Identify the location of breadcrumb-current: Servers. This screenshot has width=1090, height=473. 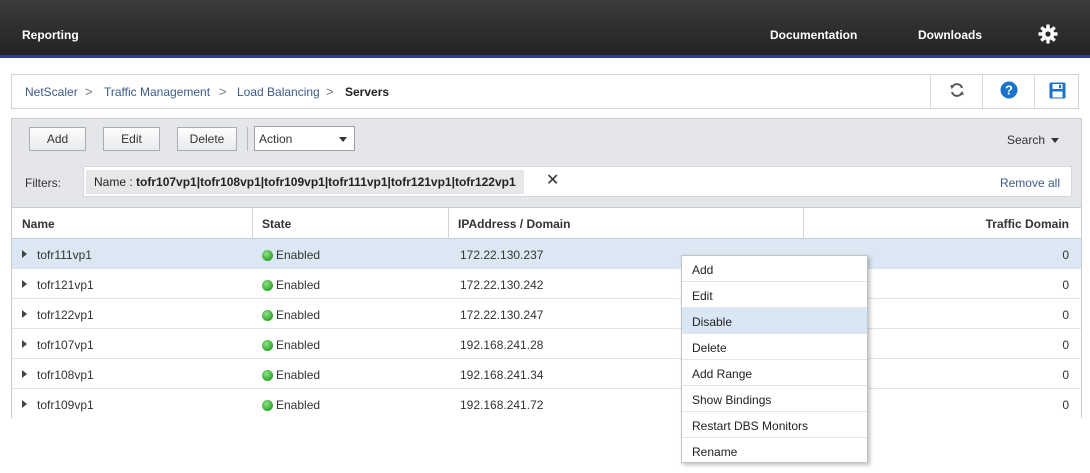
(367, 92).